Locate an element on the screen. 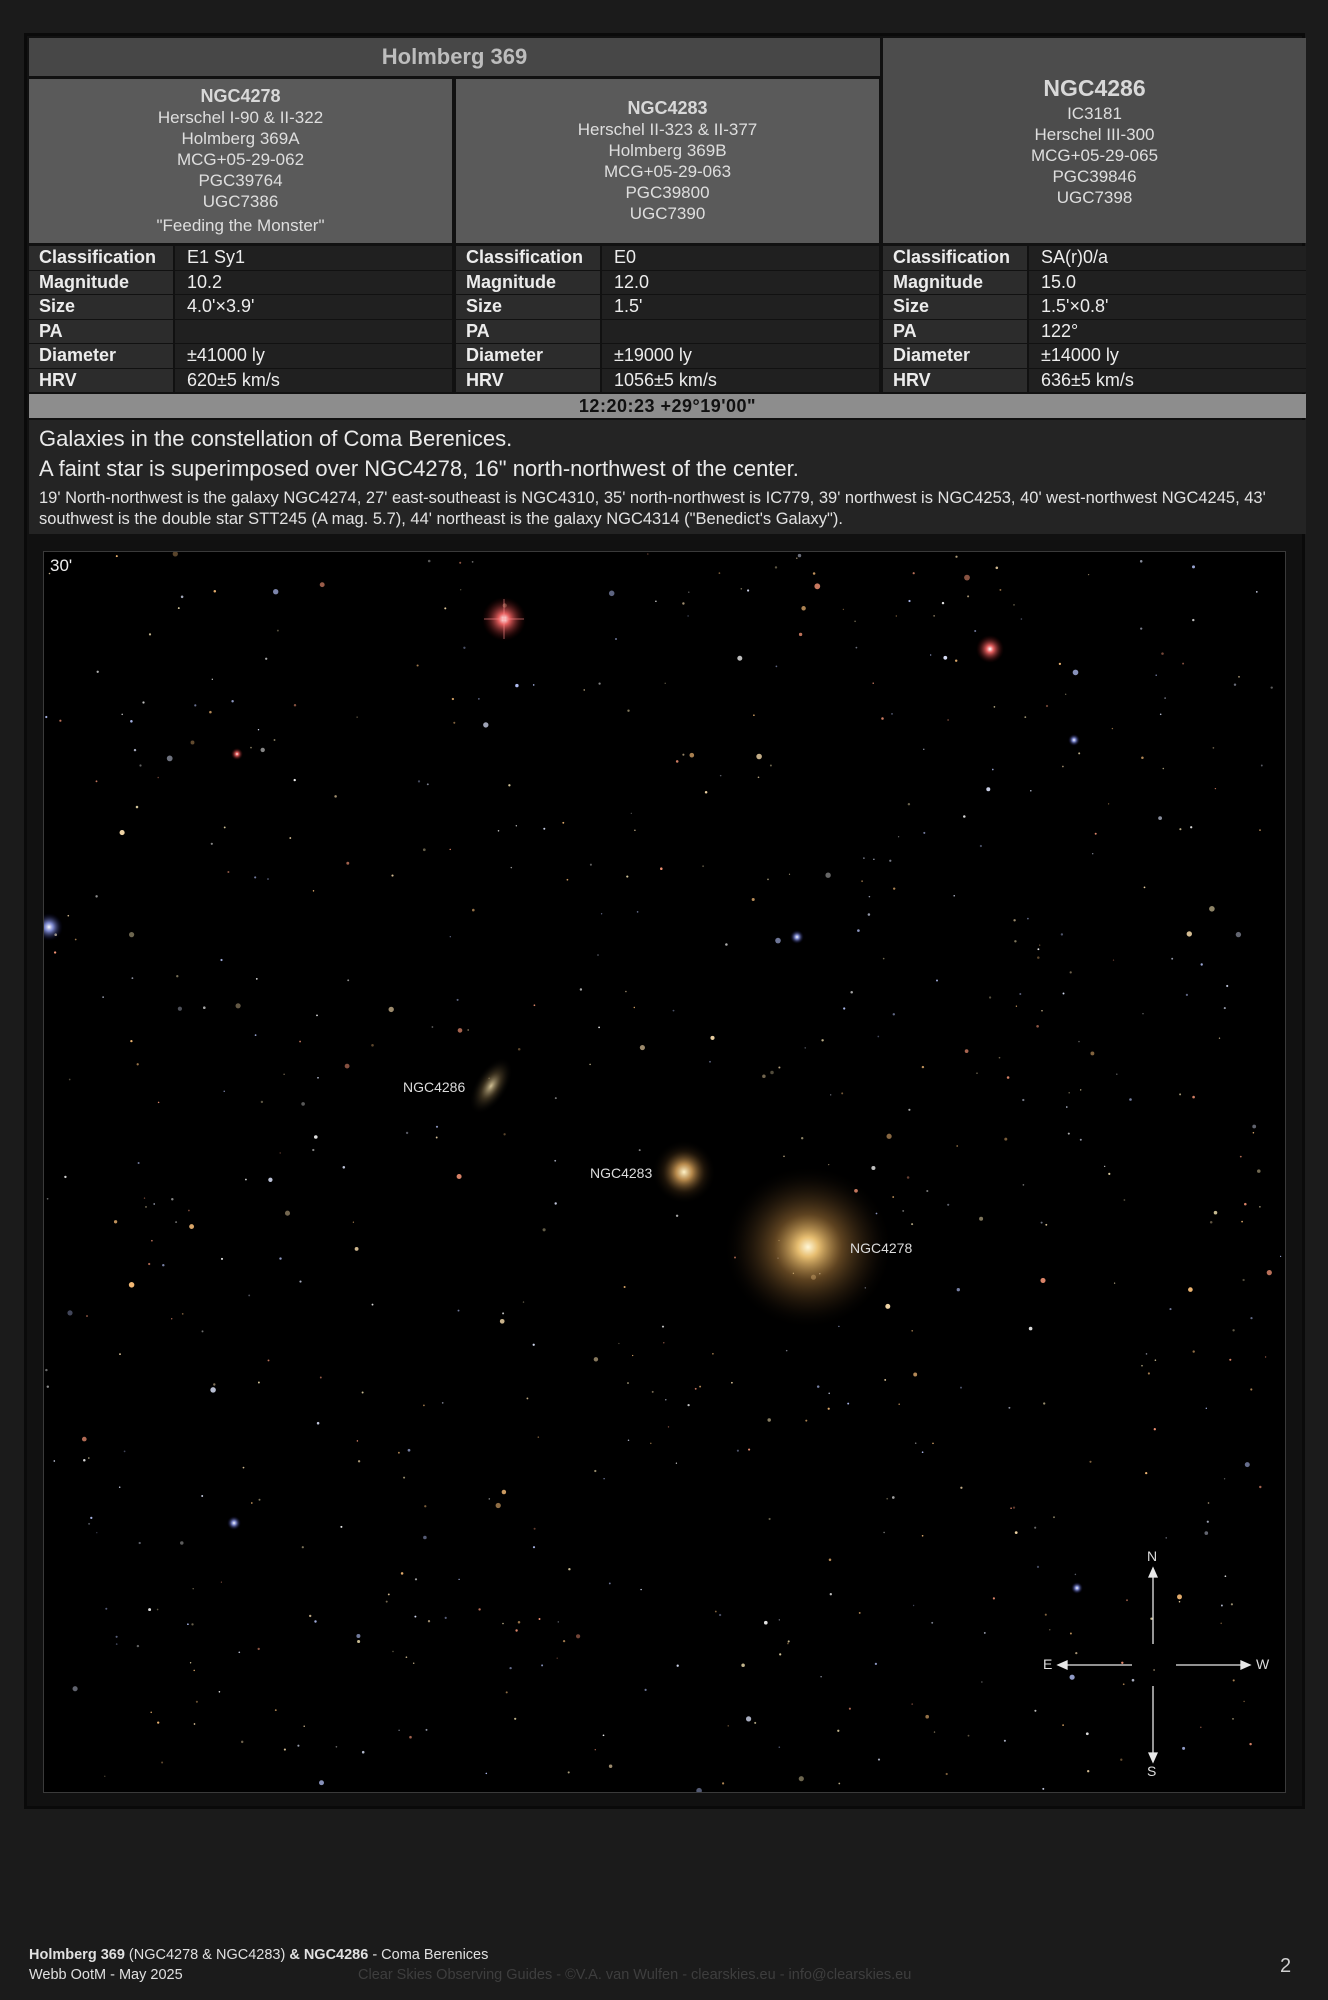  property-row: Diameter ±14000 ly is located at coordinates (1094, 356).